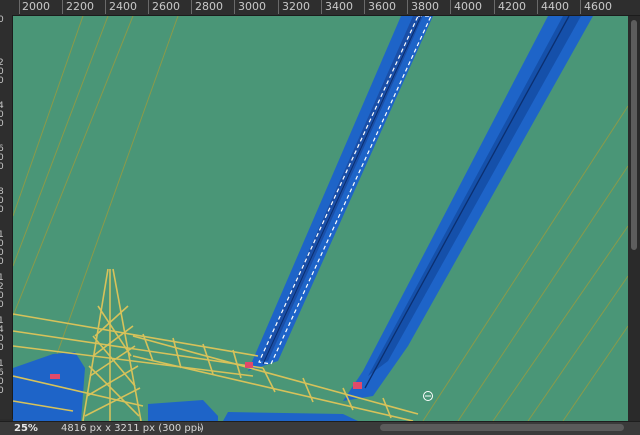 Image resolution: width=640 pixels, height=435 pixels. I want to click on zoom-level: 25%, so click(26, 428).